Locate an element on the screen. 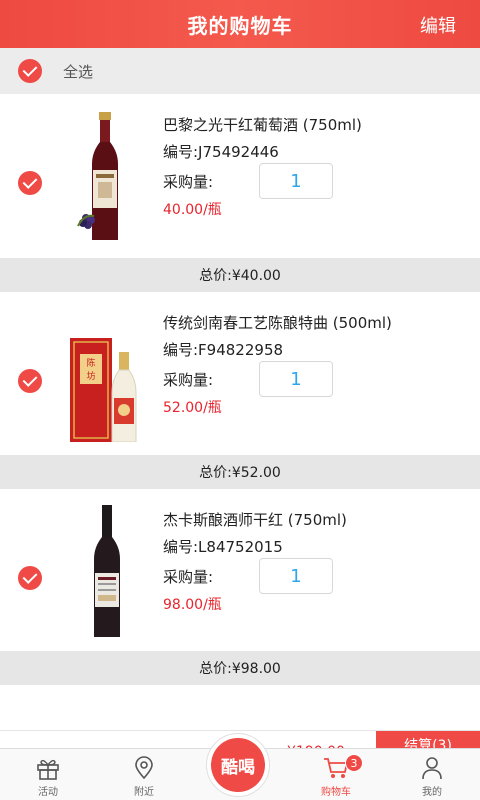 This screenshot has width=480, height=800. center-logo-button: 酷喝 is located at coordinates (238, 765).